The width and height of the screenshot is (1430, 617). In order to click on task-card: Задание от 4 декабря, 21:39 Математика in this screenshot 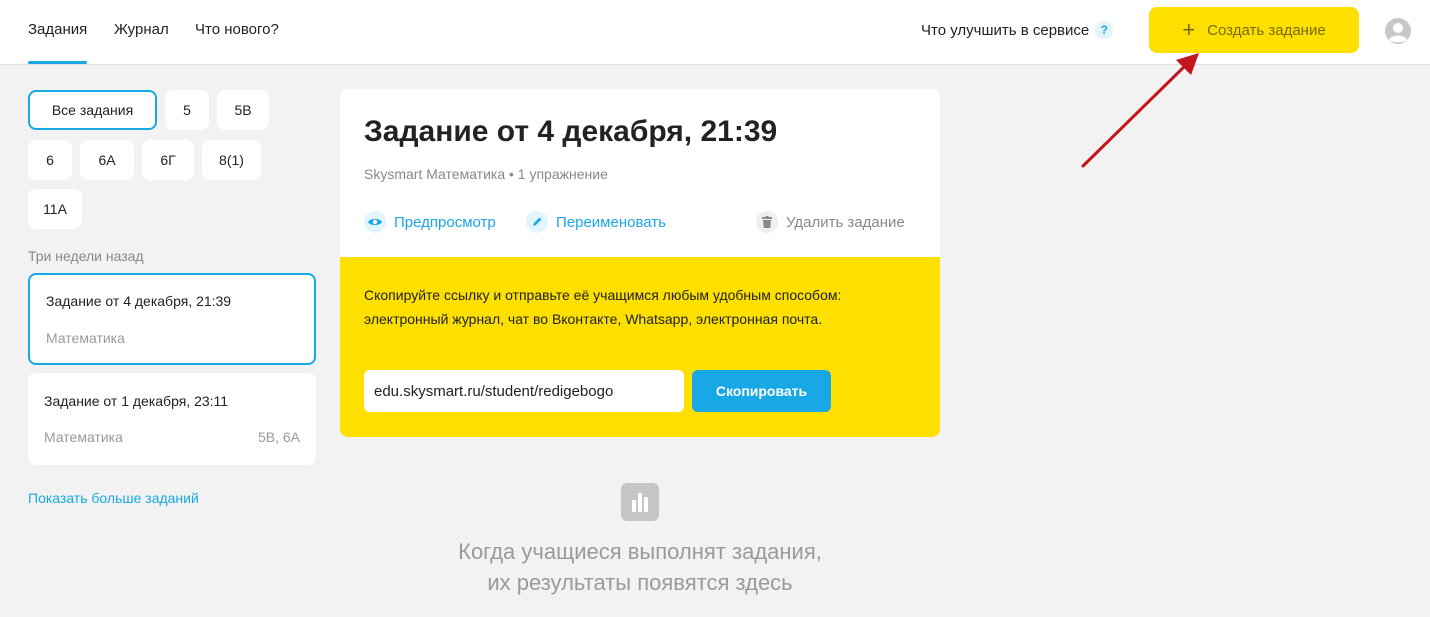, I will do `click(172, 319)`.